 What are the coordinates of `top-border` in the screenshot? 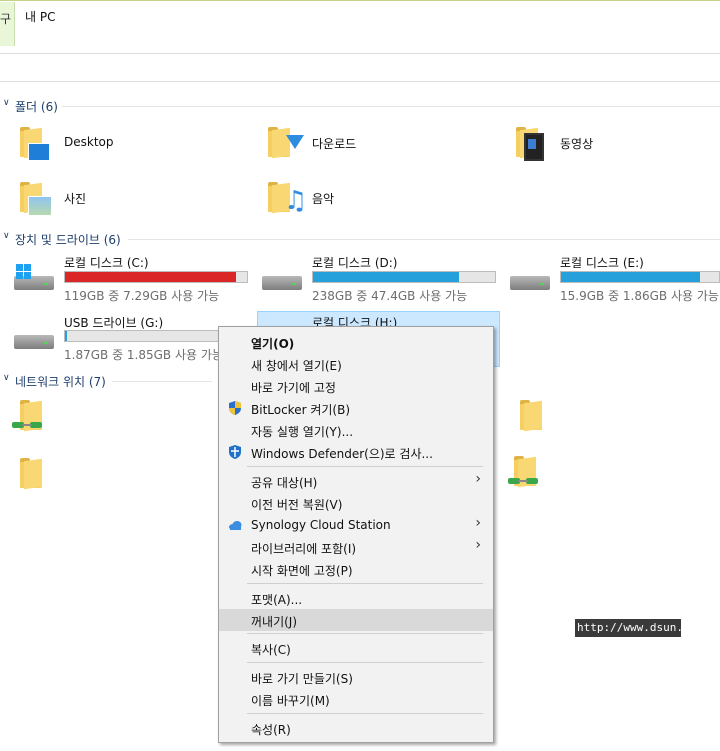 It's located at (360, 0).